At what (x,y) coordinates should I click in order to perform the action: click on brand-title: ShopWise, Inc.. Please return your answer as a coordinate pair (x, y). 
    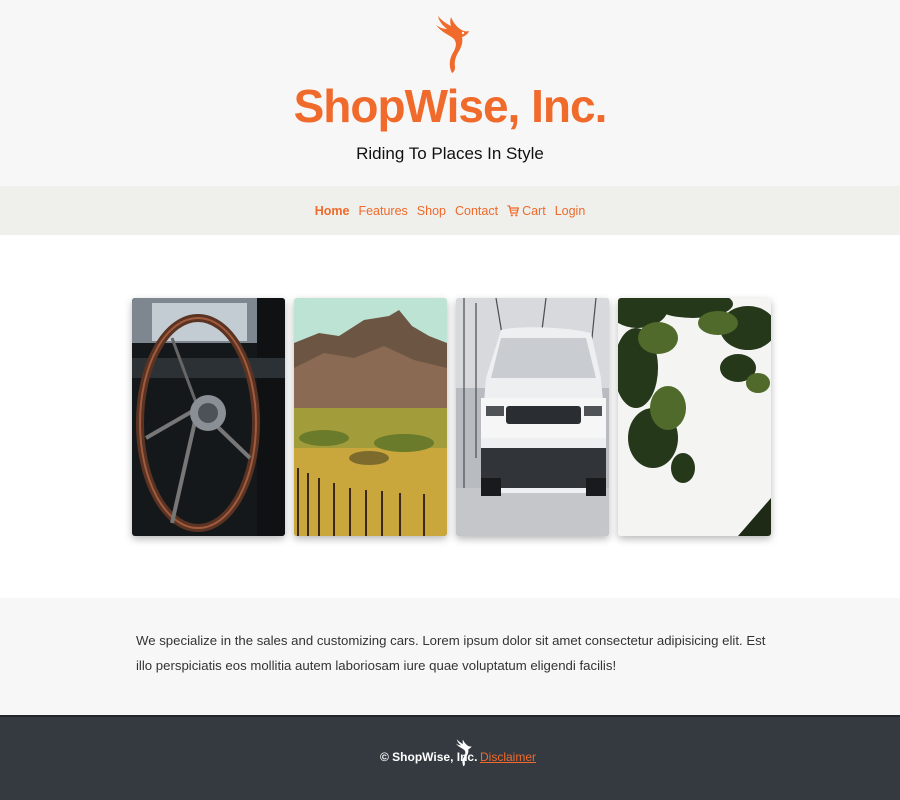
    Looking at the image, I should click on (450, 106).